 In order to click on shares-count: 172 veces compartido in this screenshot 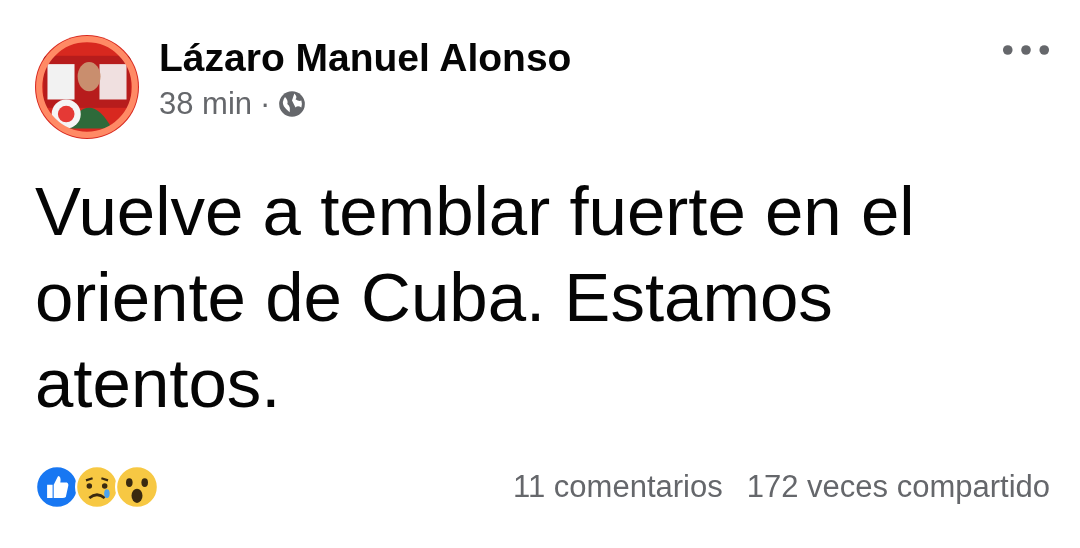, I will do `click(898, 487)`.